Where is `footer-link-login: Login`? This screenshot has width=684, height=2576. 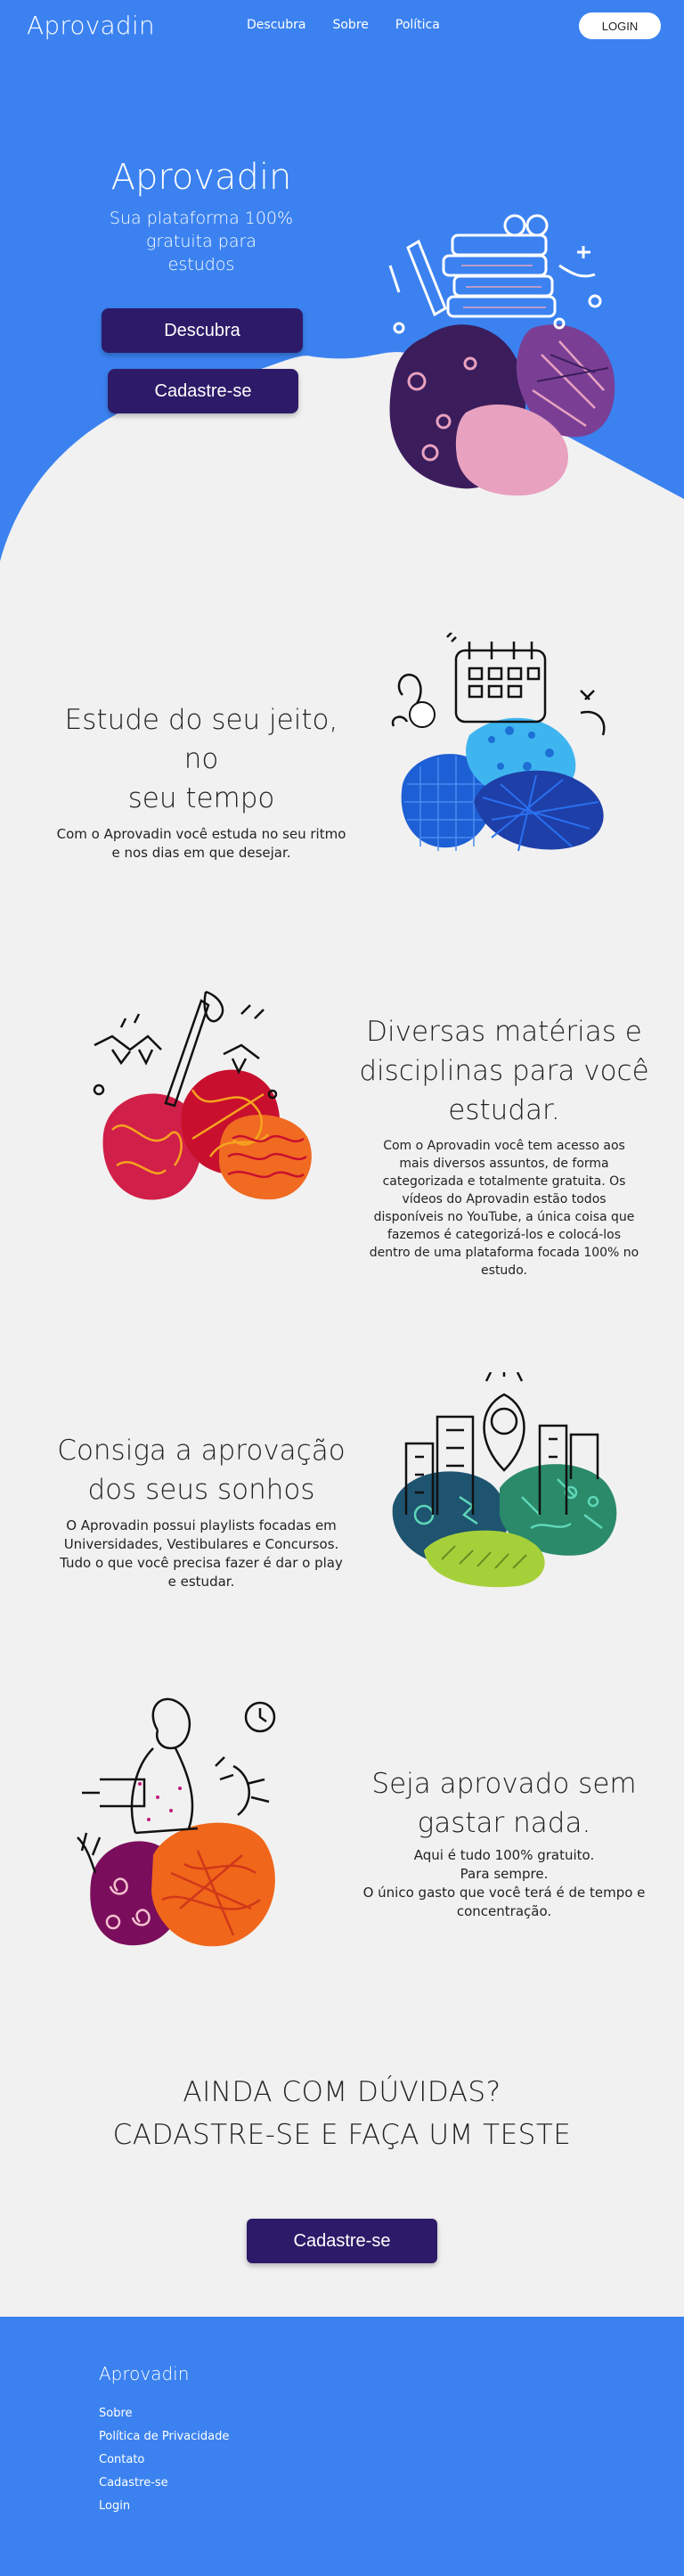 footer-link-login: Login is located at coordinates (164, 2506).